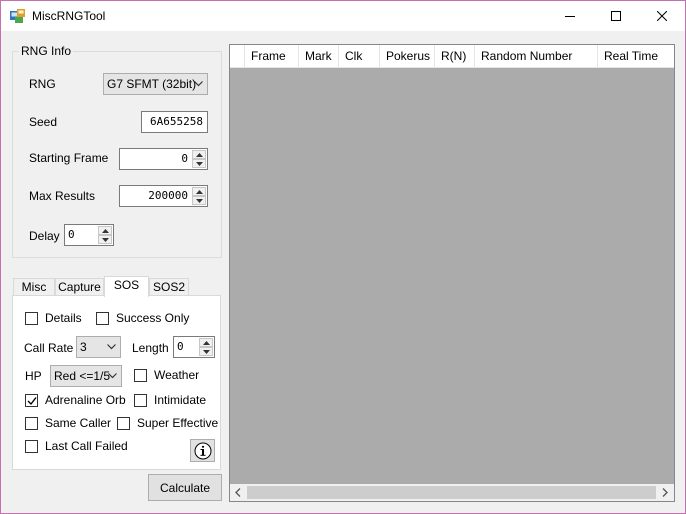 This screenshot has height=514, width=686. I want to click on max-results-value: 200000, so click(168, 195).